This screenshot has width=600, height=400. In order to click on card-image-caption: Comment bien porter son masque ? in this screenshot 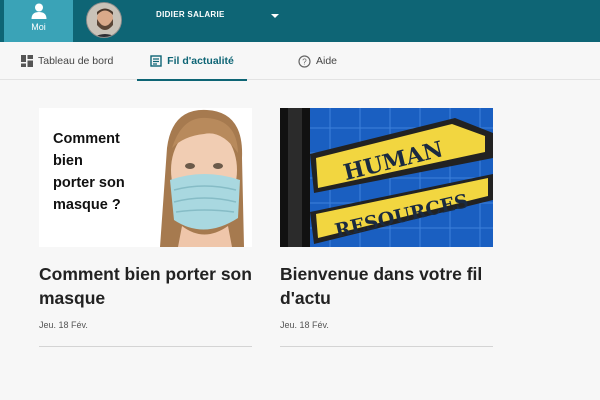, I will do `click(89, 172)`.